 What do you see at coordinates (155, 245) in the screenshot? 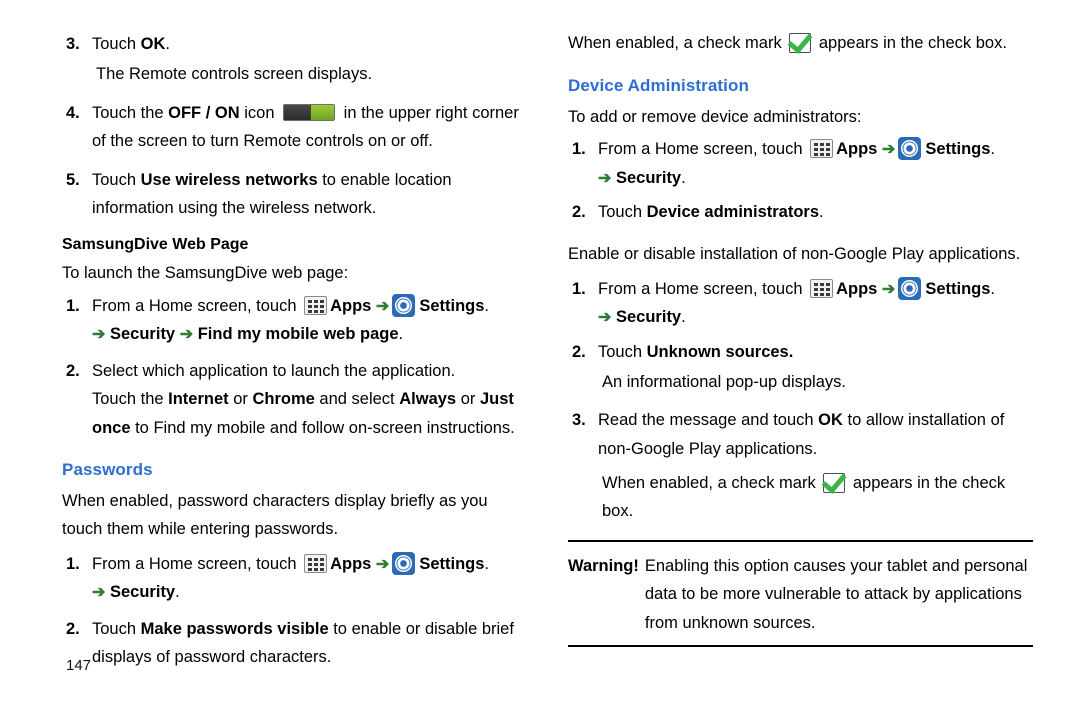
I see `subheading-samsungdive: SamsungDive Web Page` at bounding box center [155, 245].